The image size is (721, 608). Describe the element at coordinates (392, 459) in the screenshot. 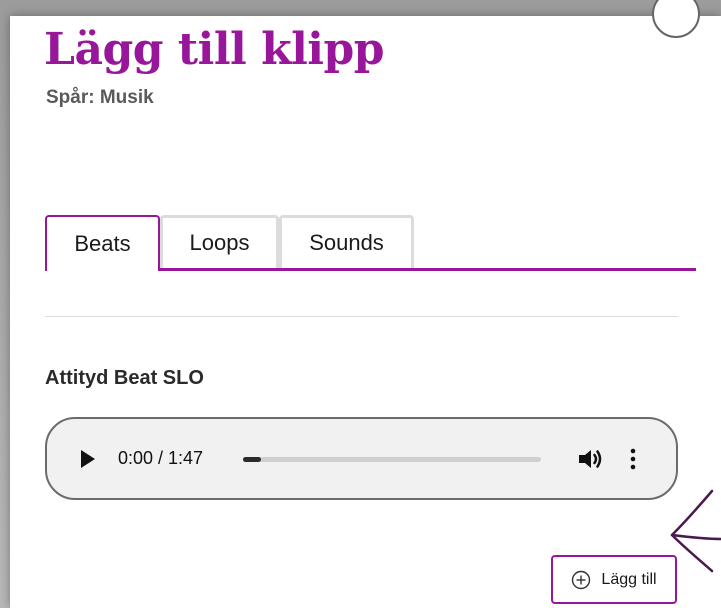

I see `progress-slider` at that location.